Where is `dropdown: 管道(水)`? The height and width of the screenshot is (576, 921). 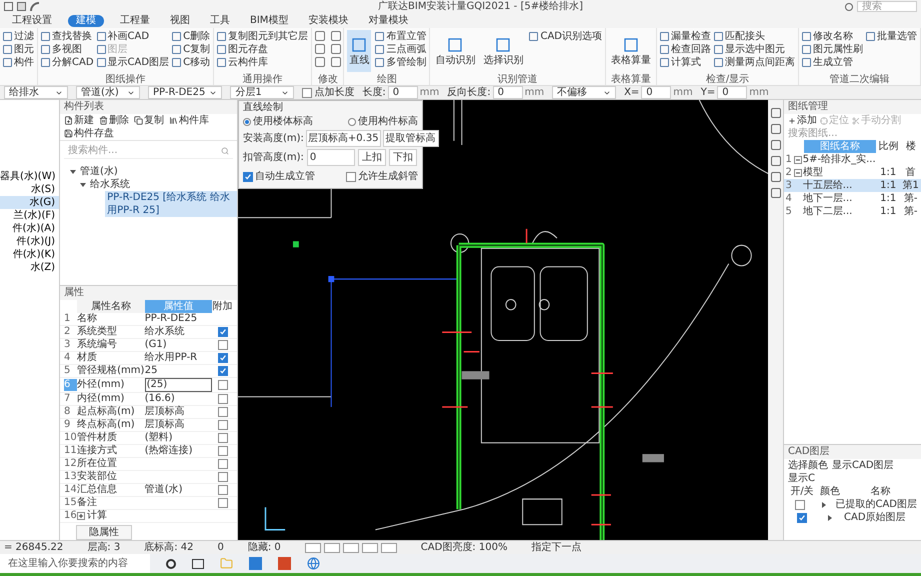
dropdown: 管道(水) is located at coordinates (108, 92).